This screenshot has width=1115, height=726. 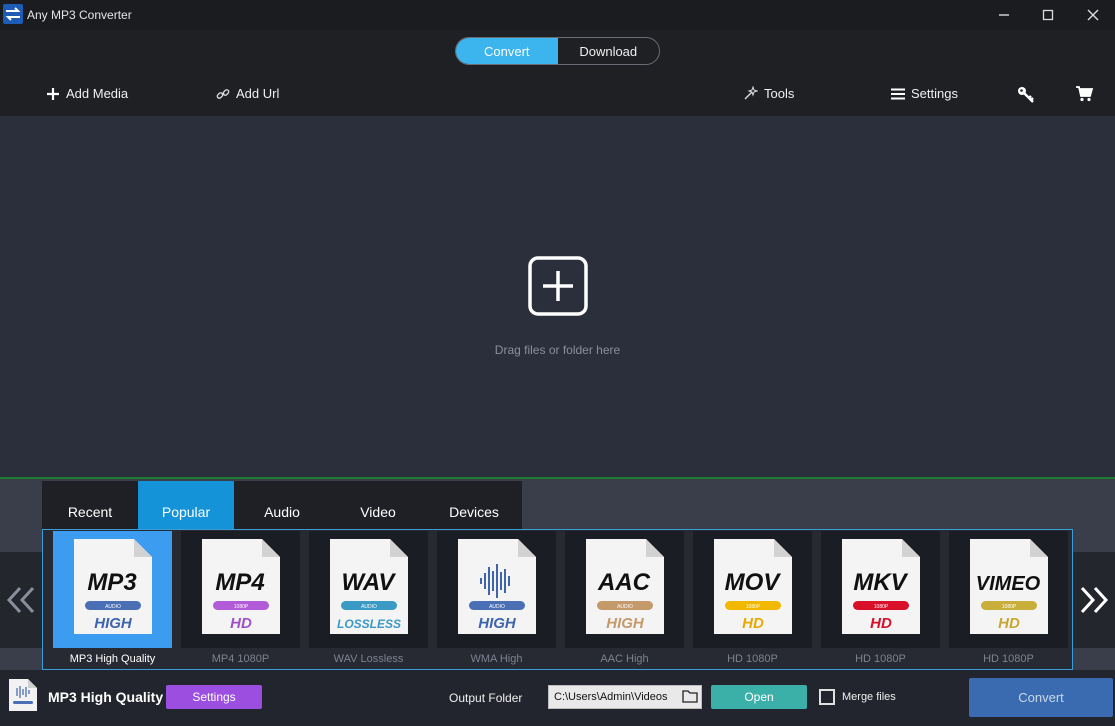 What do you see at coordinates (869, 697) in the screenshot?
I see `merge-files-label: Merge files` at bounding box center [869, 697].